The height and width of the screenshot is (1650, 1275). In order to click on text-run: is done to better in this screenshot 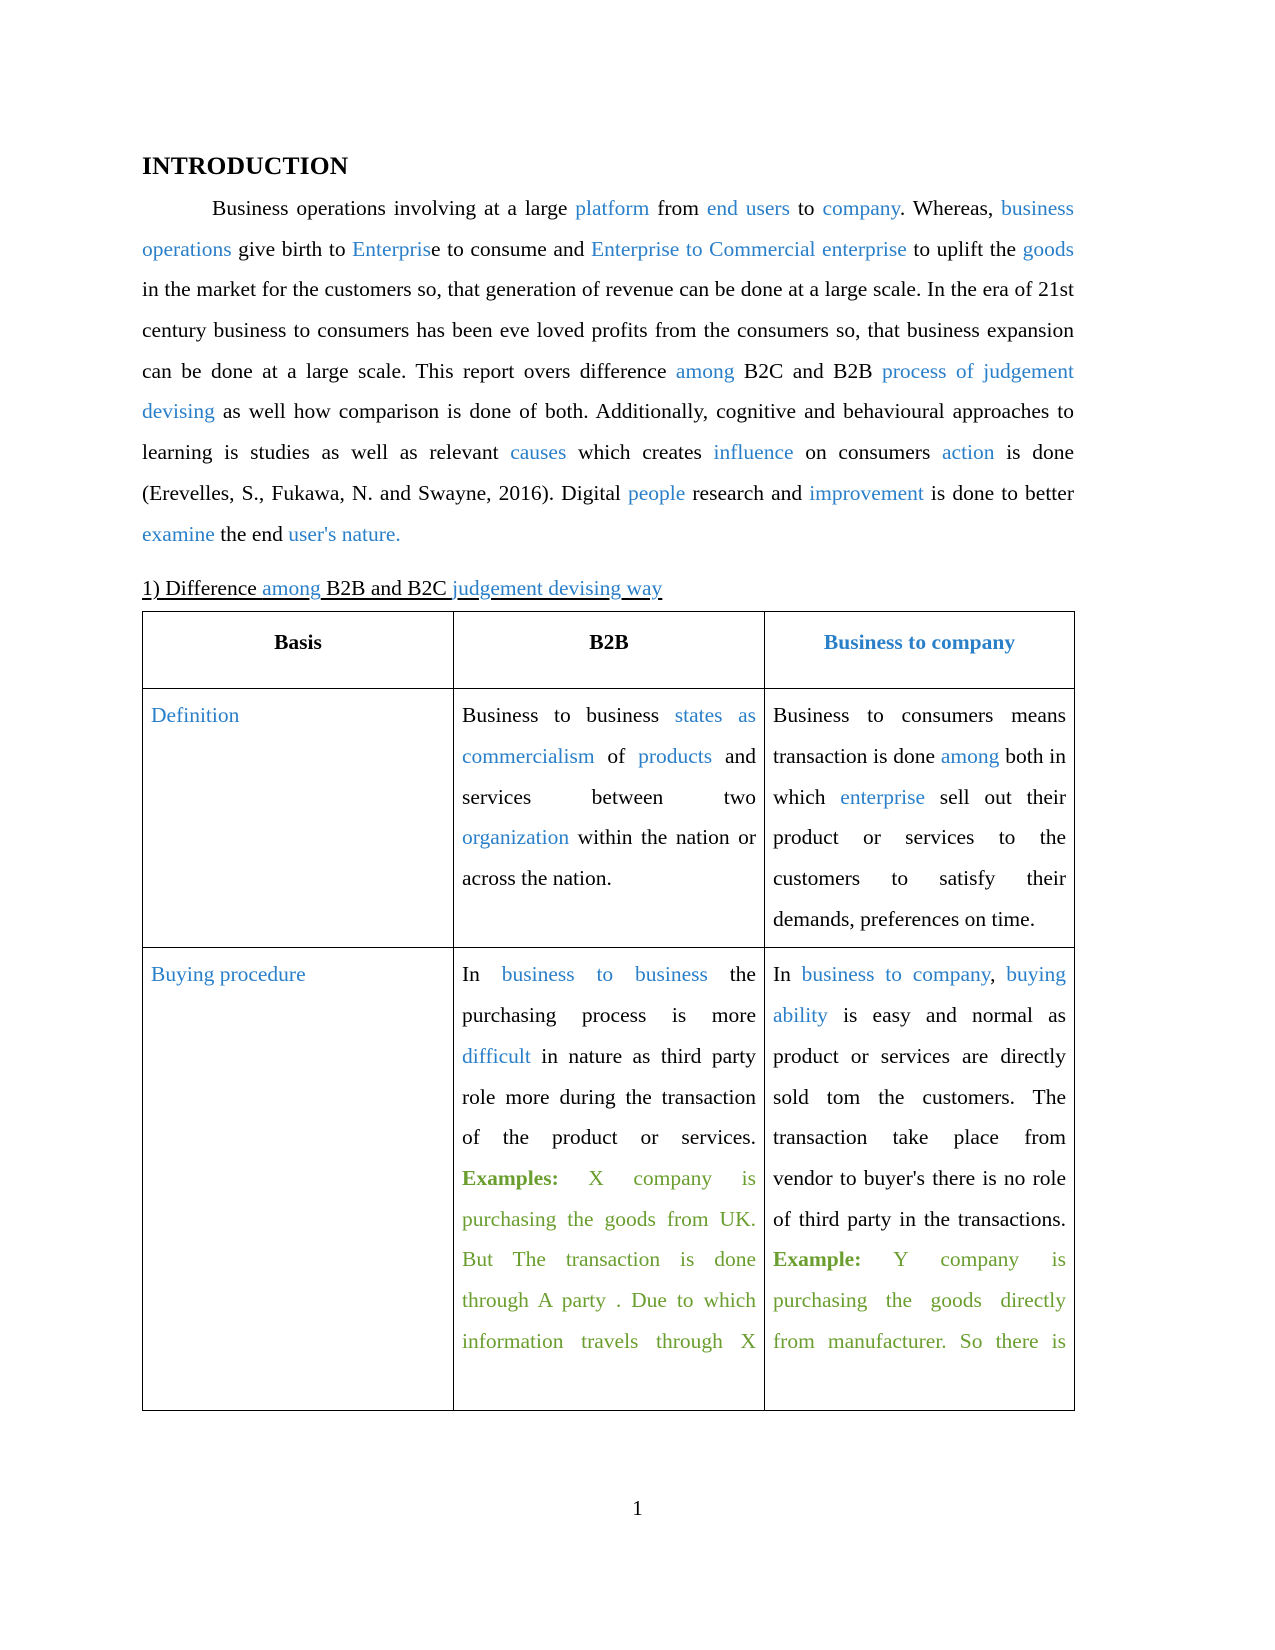, I will do `click(998, 492)`.